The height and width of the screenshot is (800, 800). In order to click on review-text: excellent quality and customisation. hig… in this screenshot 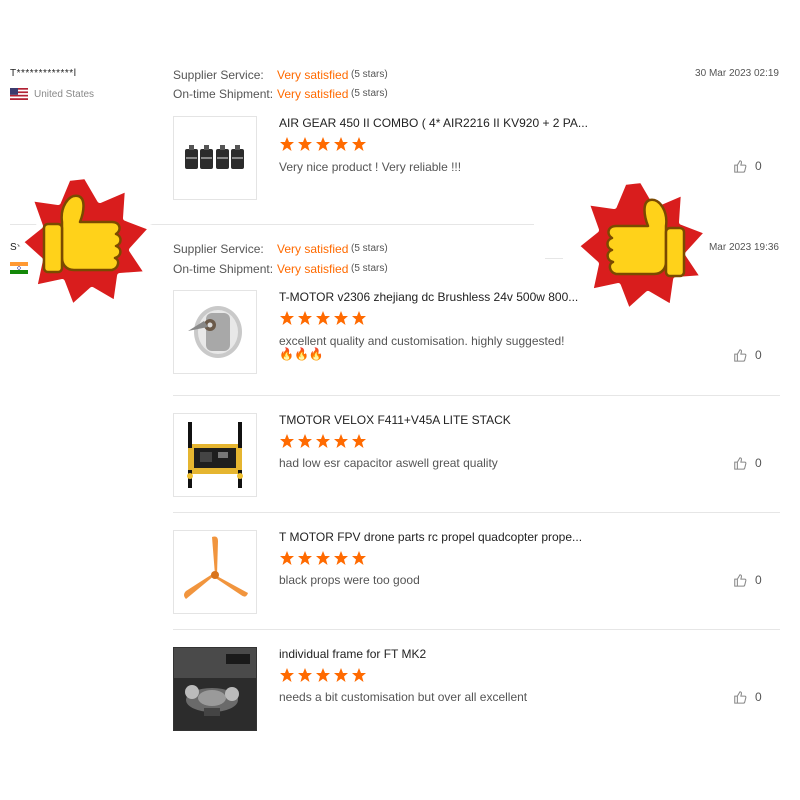, I will do `click(422, 341)`.